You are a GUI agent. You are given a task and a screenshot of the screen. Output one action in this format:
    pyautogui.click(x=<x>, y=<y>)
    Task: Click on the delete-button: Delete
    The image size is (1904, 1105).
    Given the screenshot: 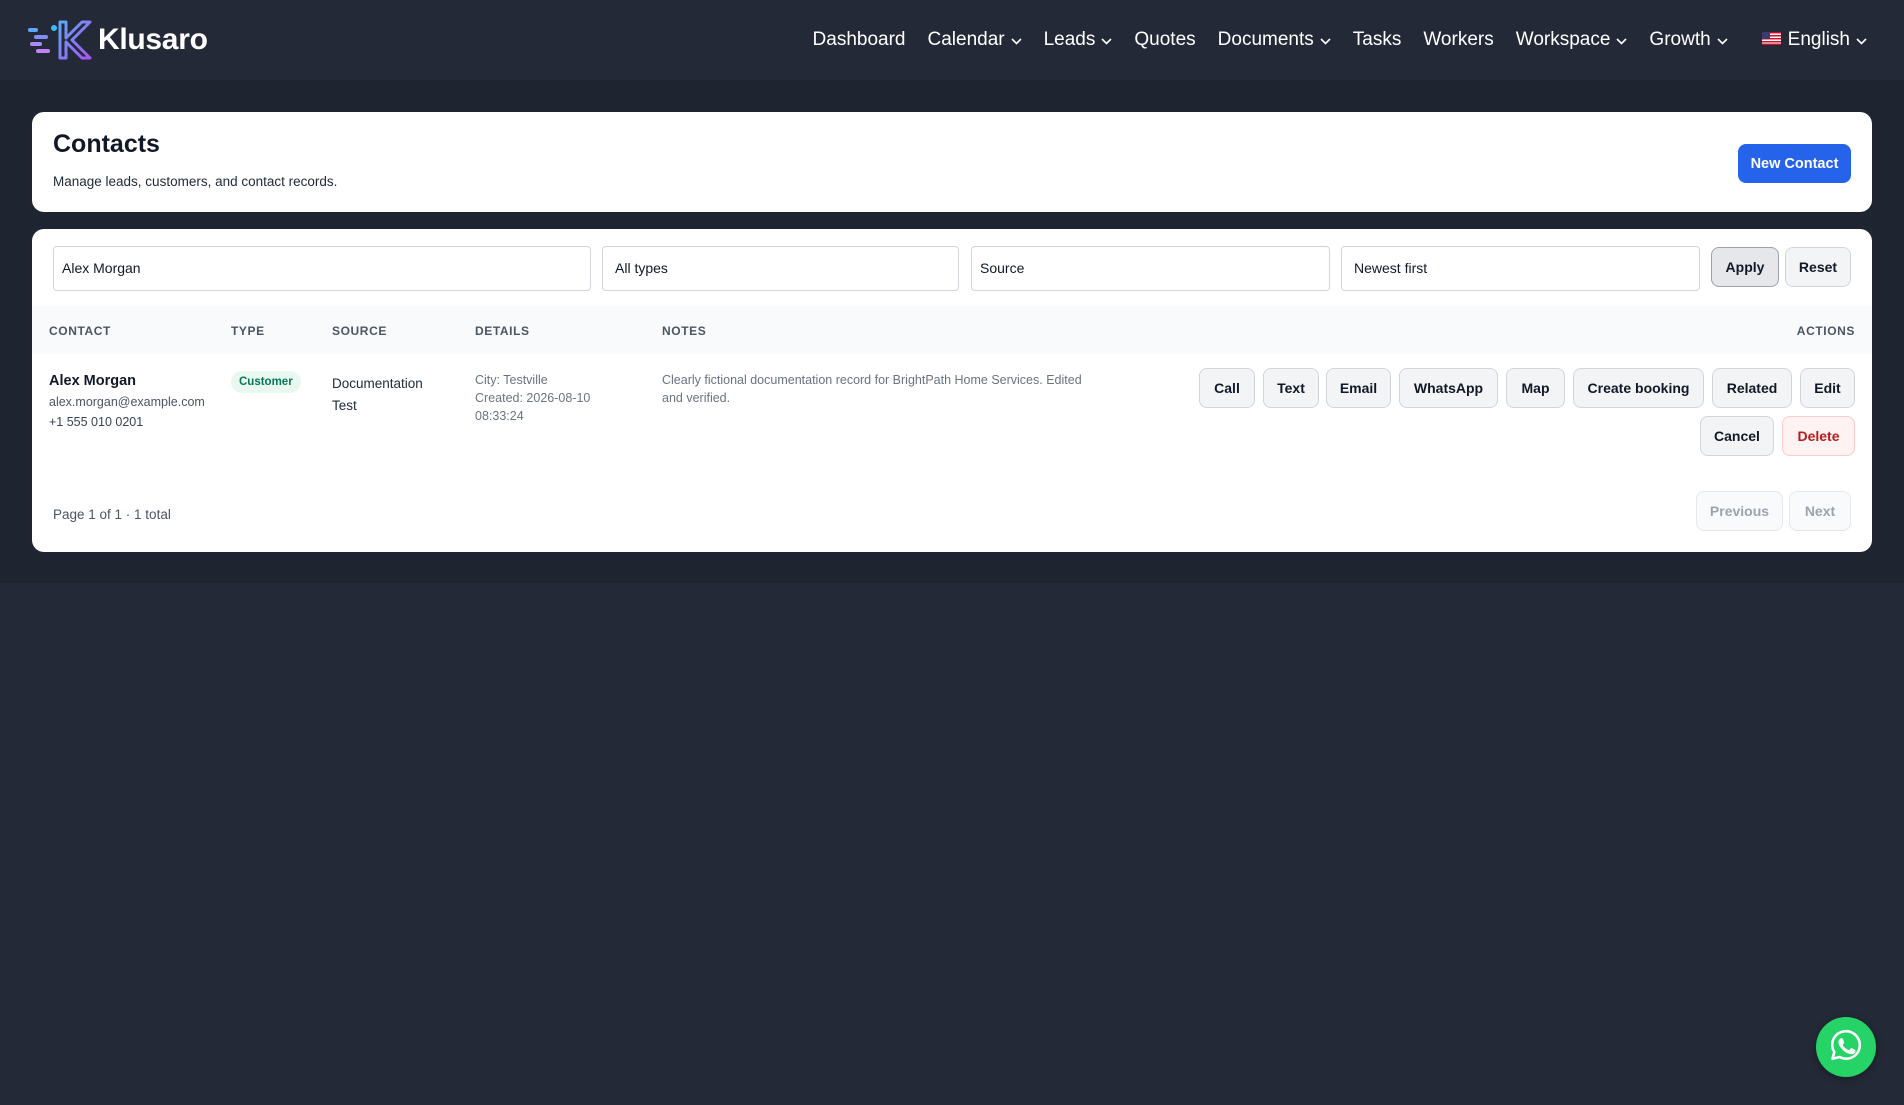 What is the action you would take?
    pyautogui.click(x=1818, y=436)
    